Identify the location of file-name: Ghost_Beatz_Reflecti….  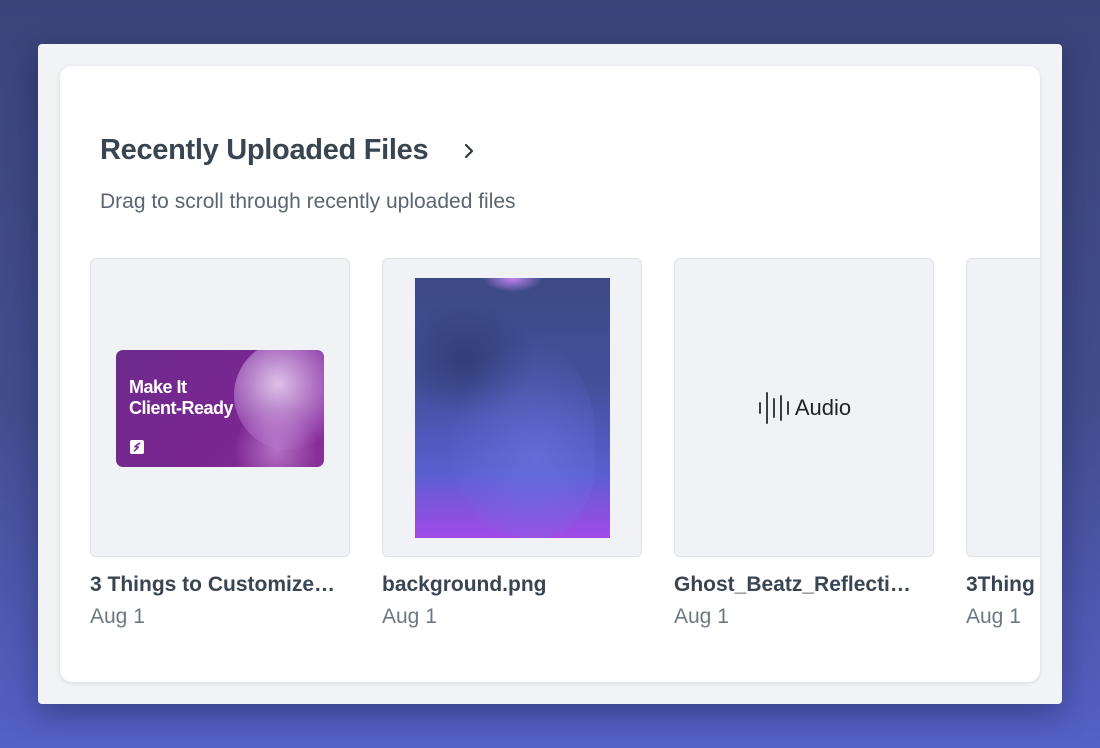
(792, 584).